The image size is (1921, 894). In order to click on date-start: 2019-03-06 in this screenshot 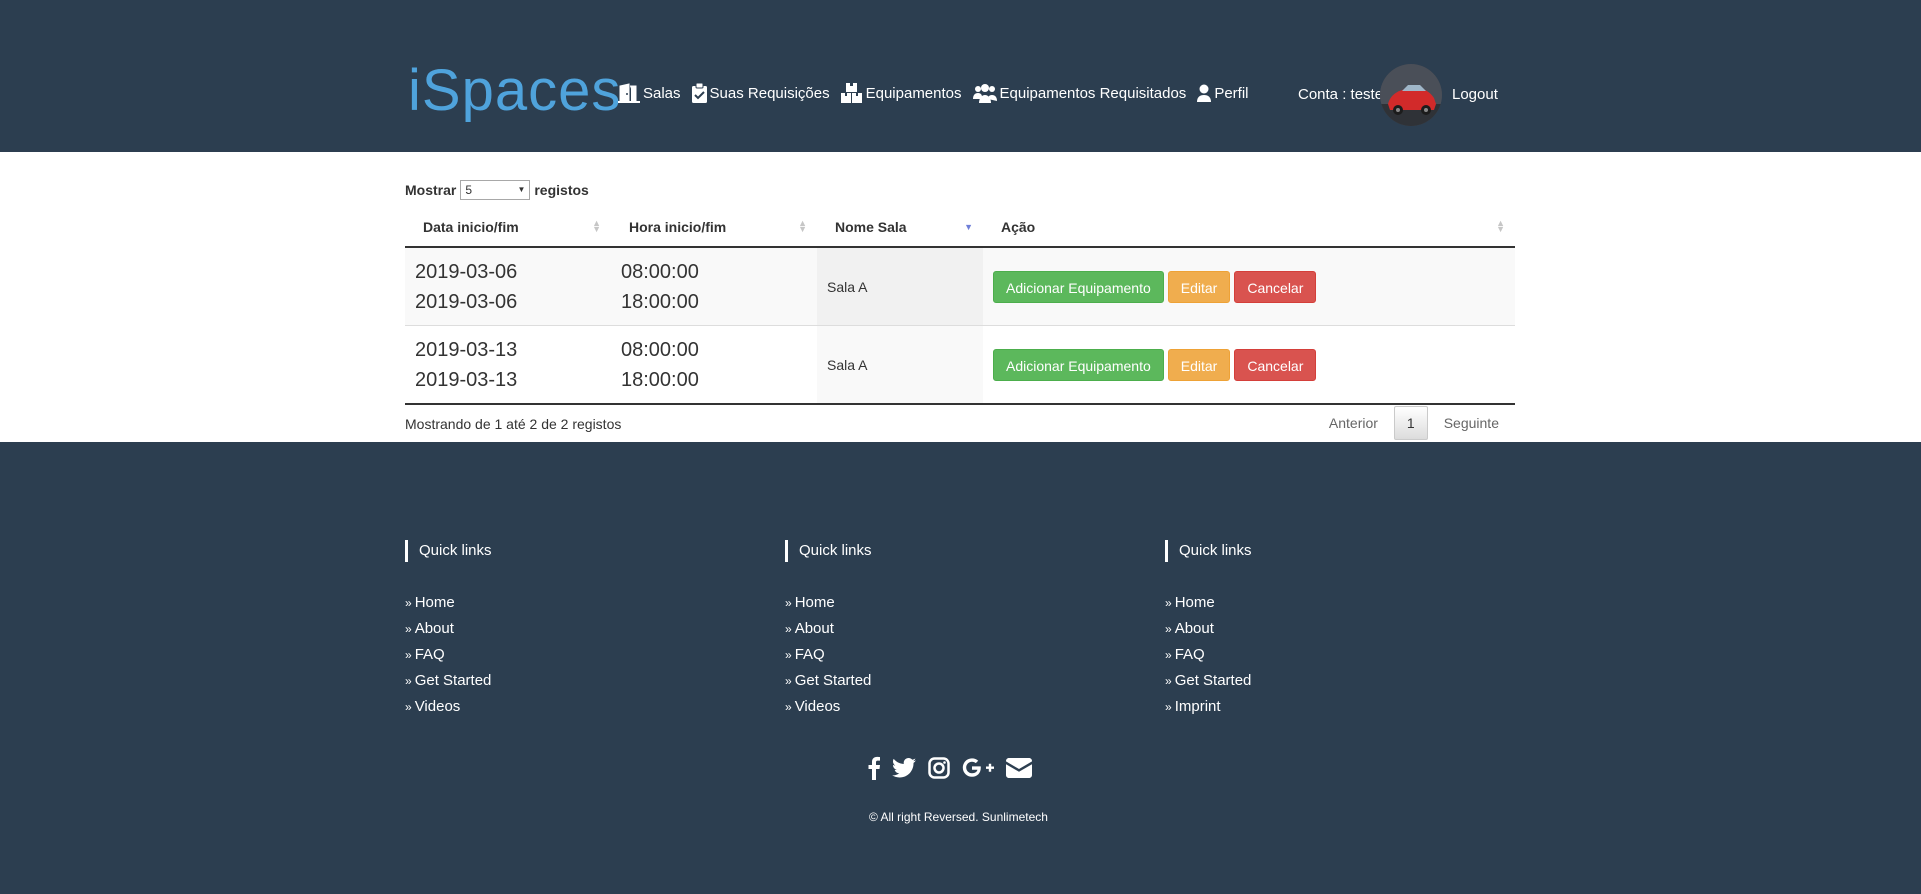, I will do `click(466, 271)`.